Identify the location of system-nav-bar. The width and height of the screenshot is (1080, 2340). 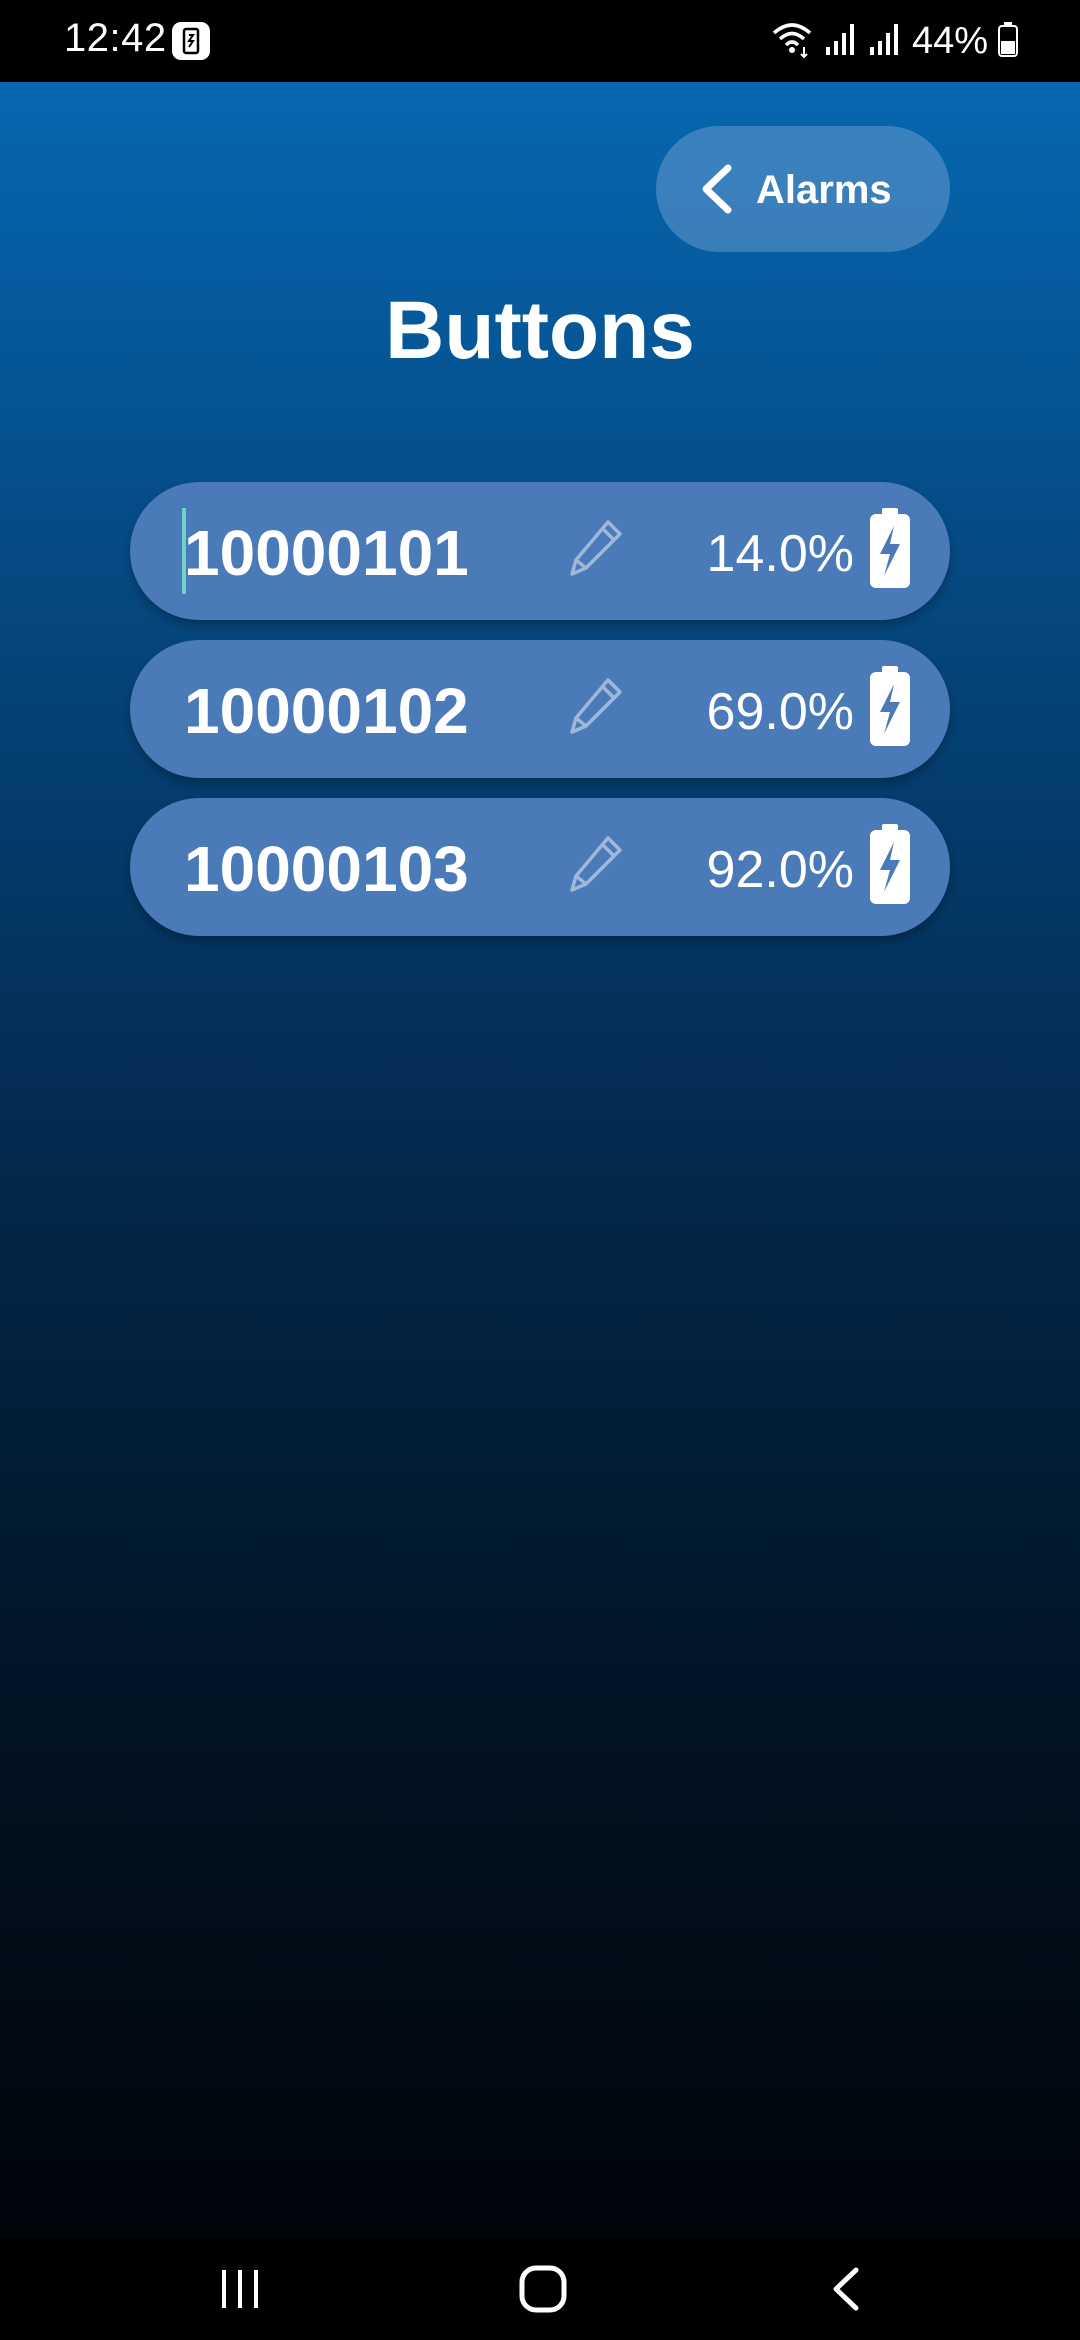
(540, 2289).